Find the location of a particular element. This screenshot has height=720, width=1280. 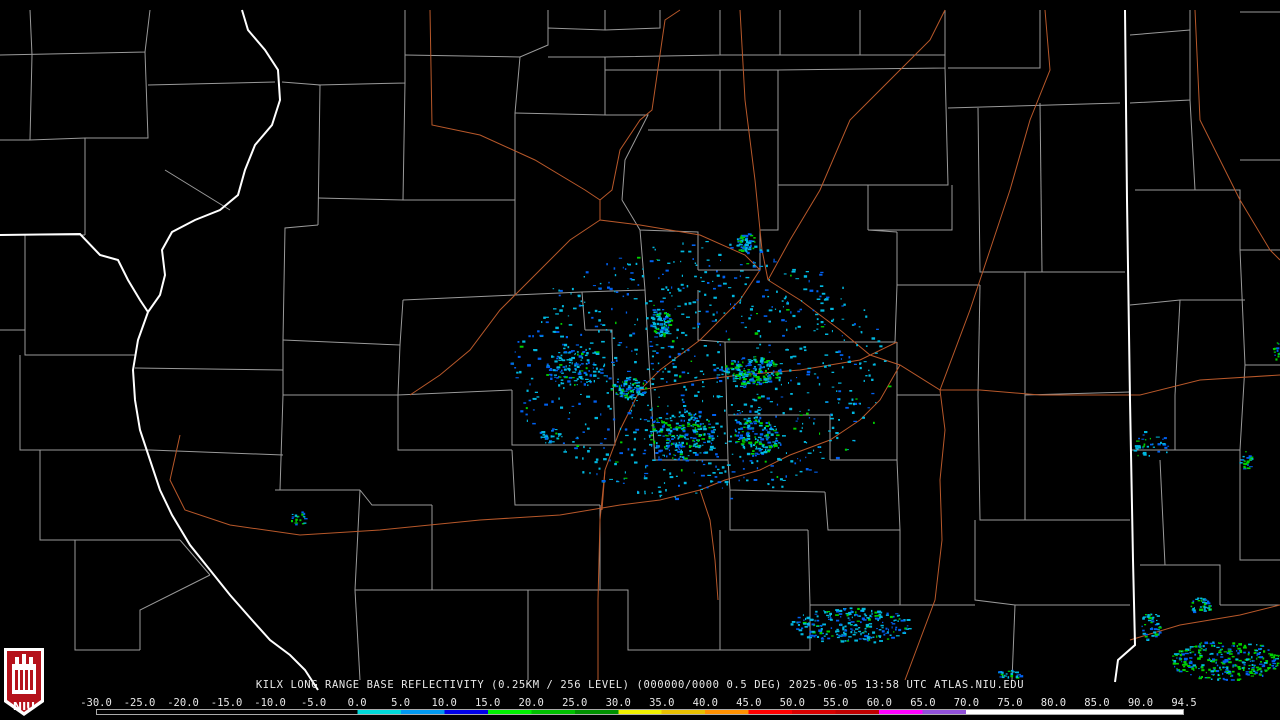

colorbar-label: 45.0 is located at coordinates (749, 703).